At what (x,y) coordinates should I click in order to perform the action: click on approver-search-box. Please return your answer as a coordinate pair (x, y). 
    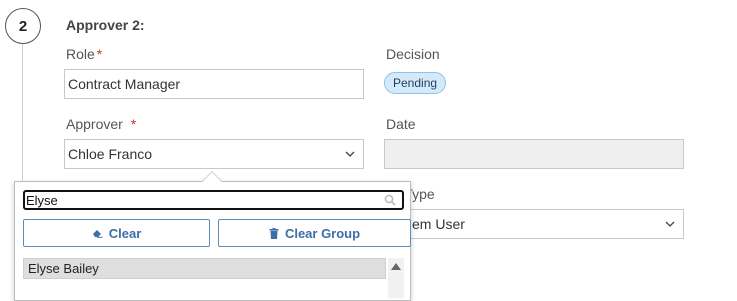
    Looking at the image, I should click on (213, 200).